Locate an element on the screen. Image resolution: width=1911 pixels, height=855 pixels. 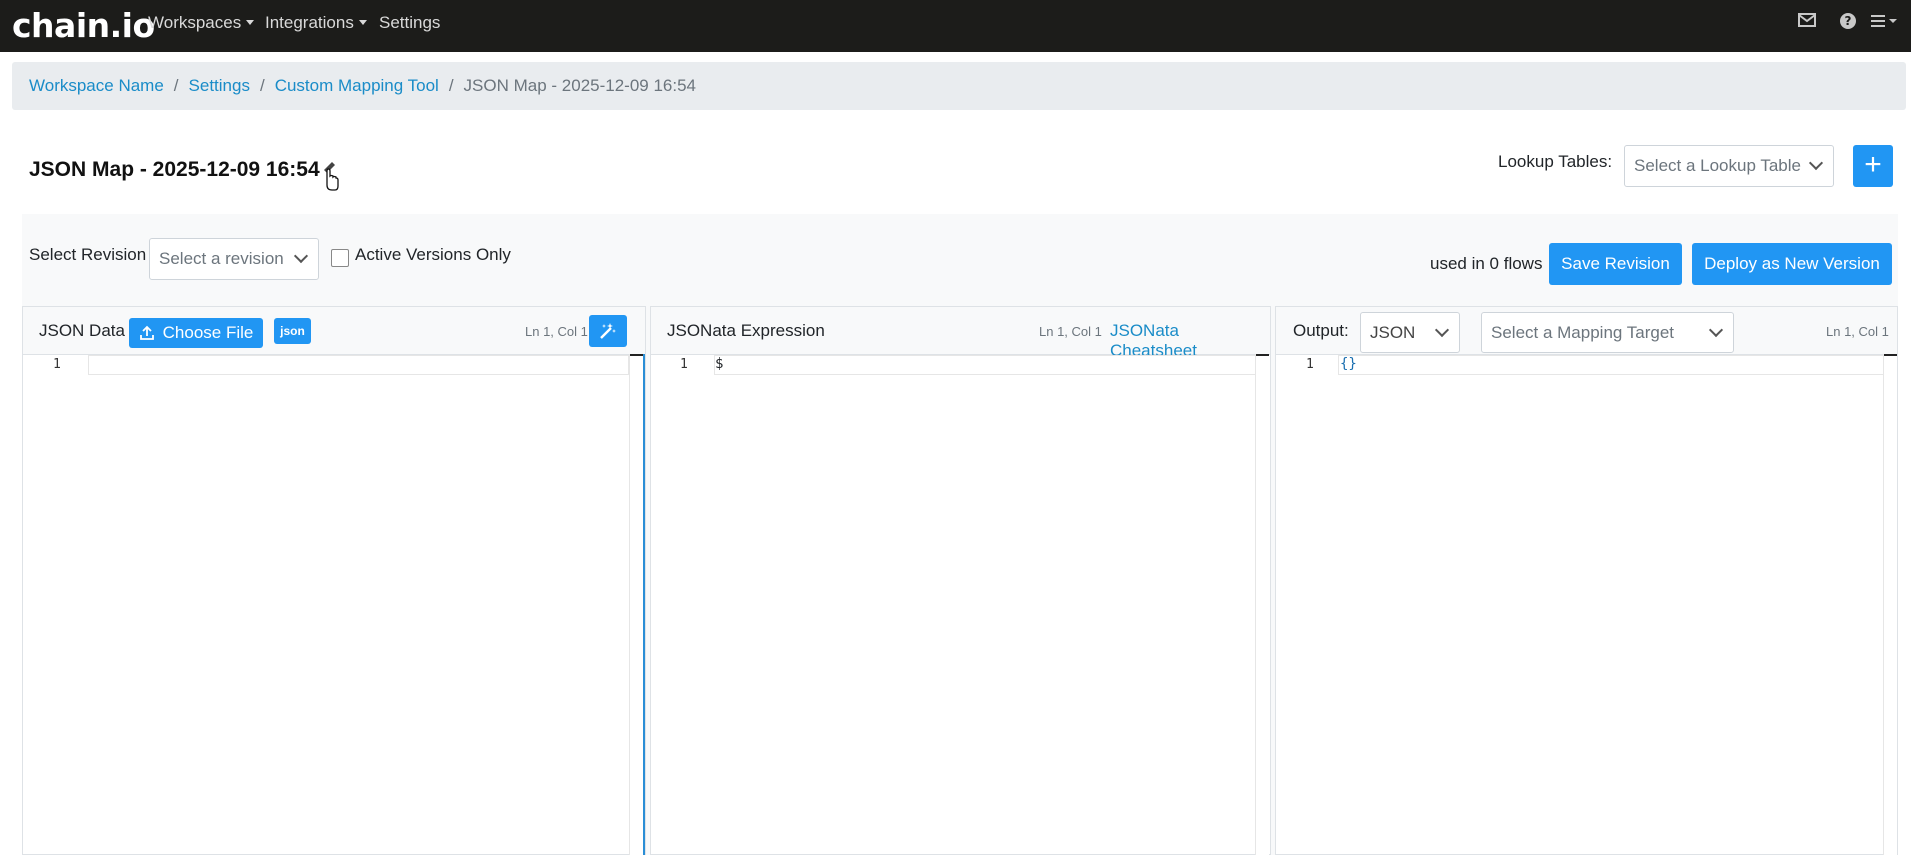
breadcrumb-settings: Settings is located at coordinates (219, 86).